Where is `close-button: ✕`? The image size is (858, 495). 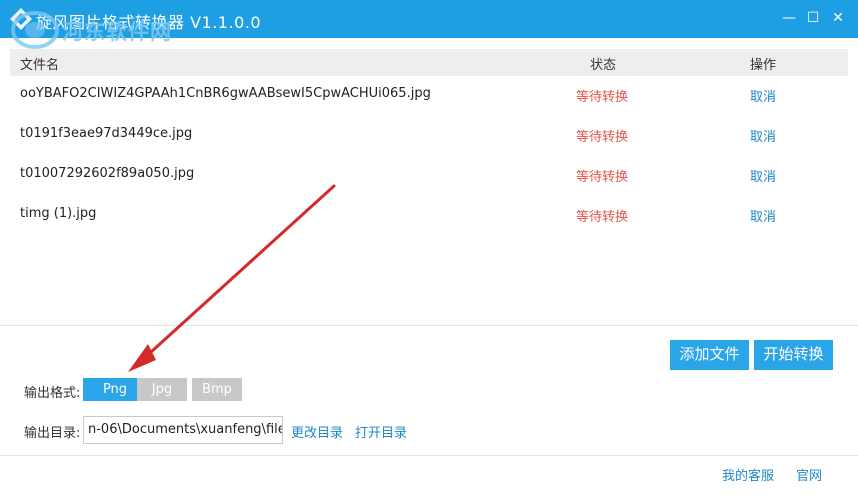 close-button: ✕ is located at coordinates (838, 18).